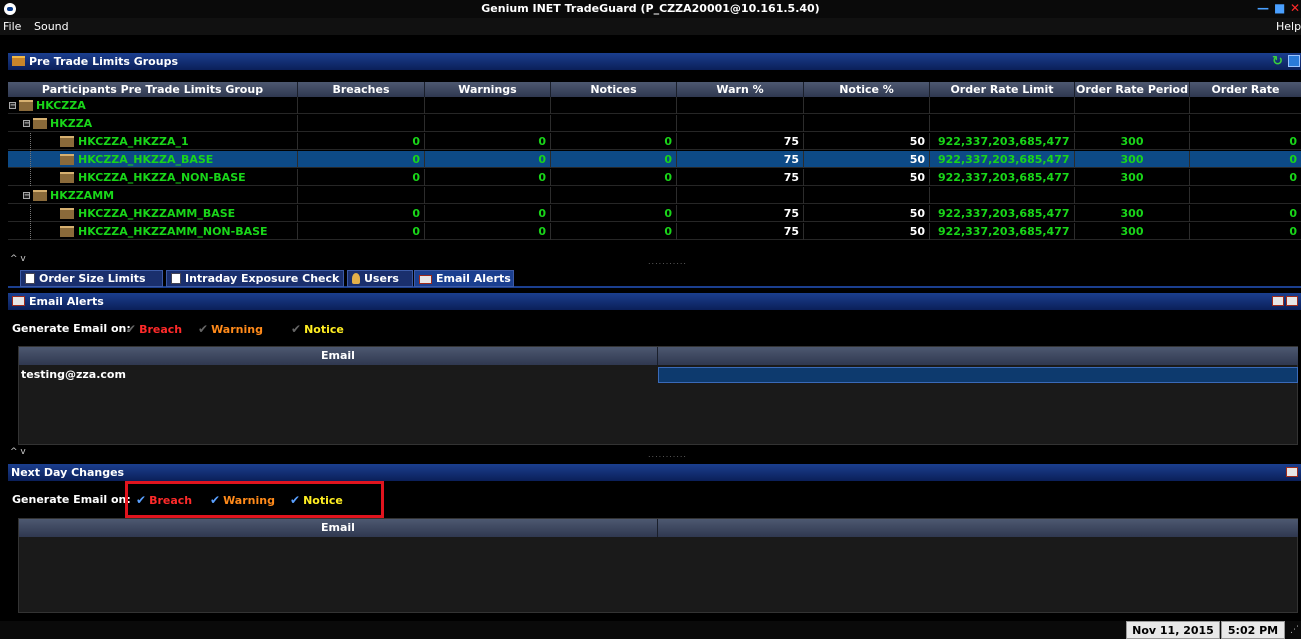 This screenshot has width=1301, height=639. I want to click on remove-mail-icon, so click(1292, 301).